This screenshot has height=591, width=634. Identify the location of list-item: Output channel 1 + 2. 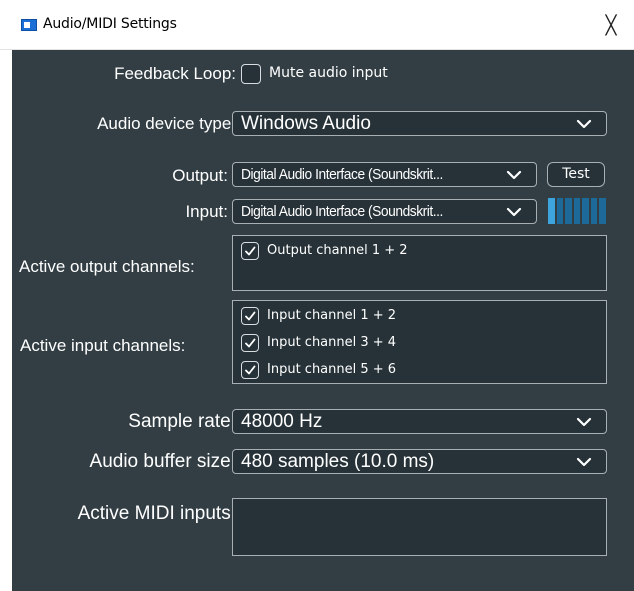
(391, 252).